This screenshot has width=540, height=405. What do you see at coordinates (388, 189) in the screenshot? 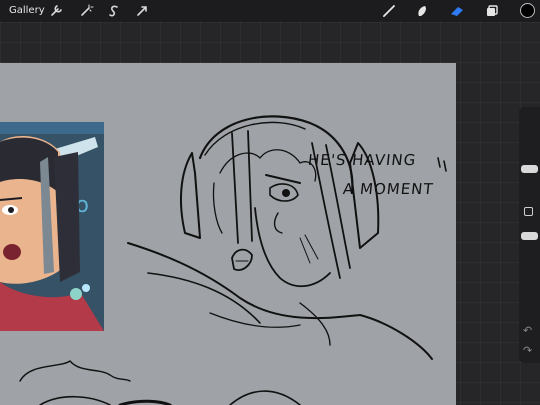
I see `caption-line-2: A MOMENT` at bounding box center [388, 189].